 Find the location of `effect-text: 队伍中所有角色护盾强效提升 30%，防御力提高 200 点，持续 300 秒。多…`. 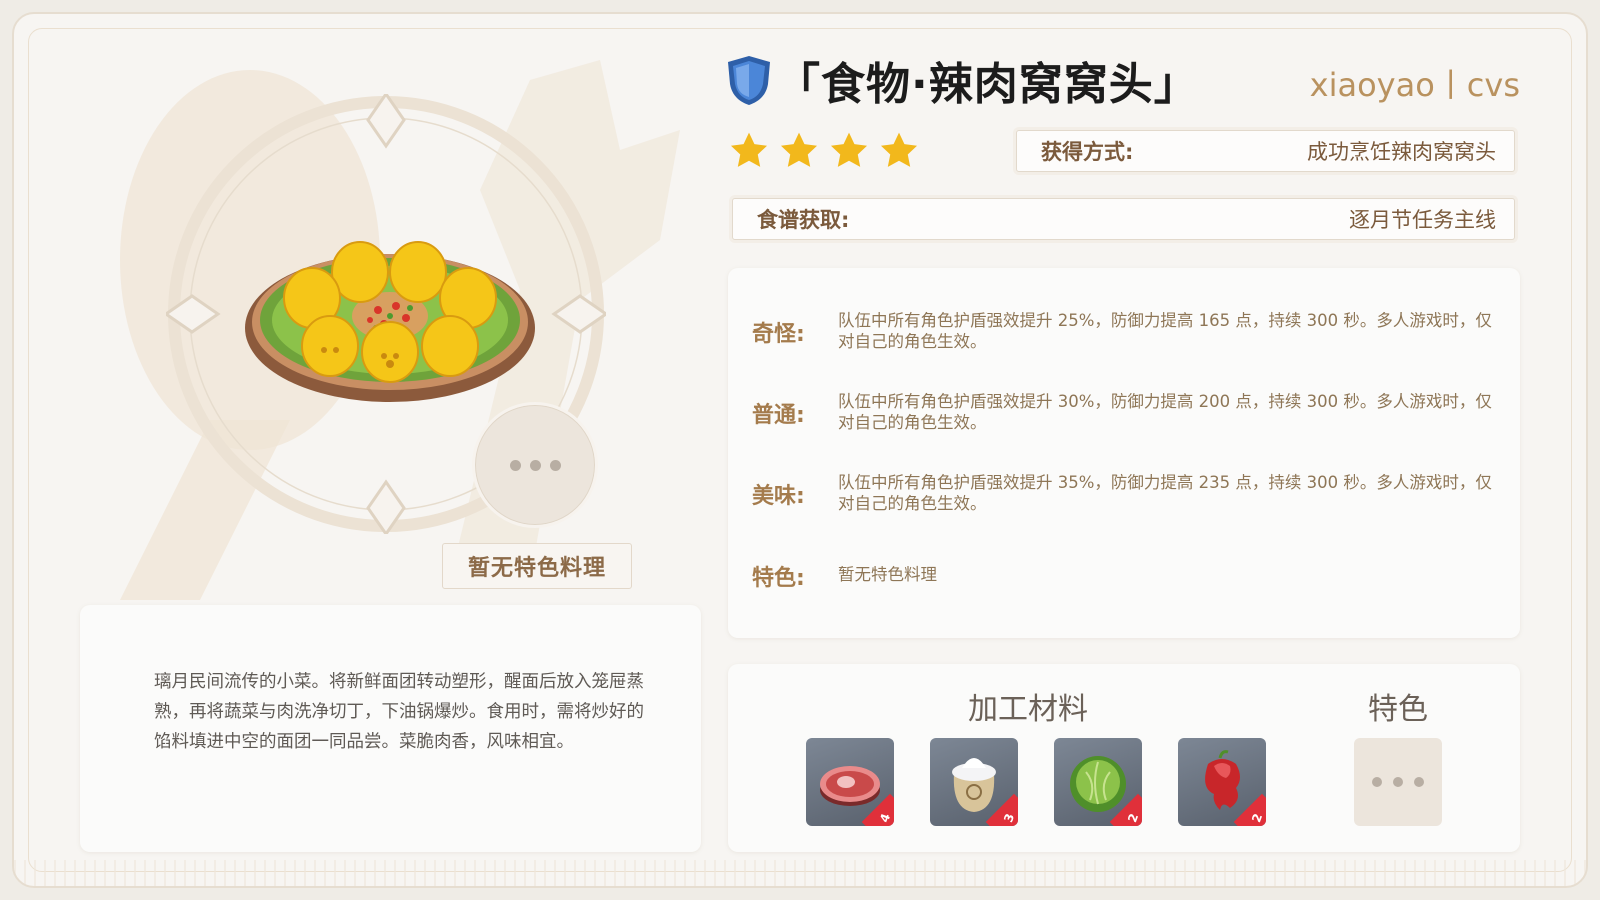

effect-text: 队伍中所有角色护盾强效提升 30%，防御力提高 200 点，持续 300 秒。多… is located at coordinates (1165, 412).